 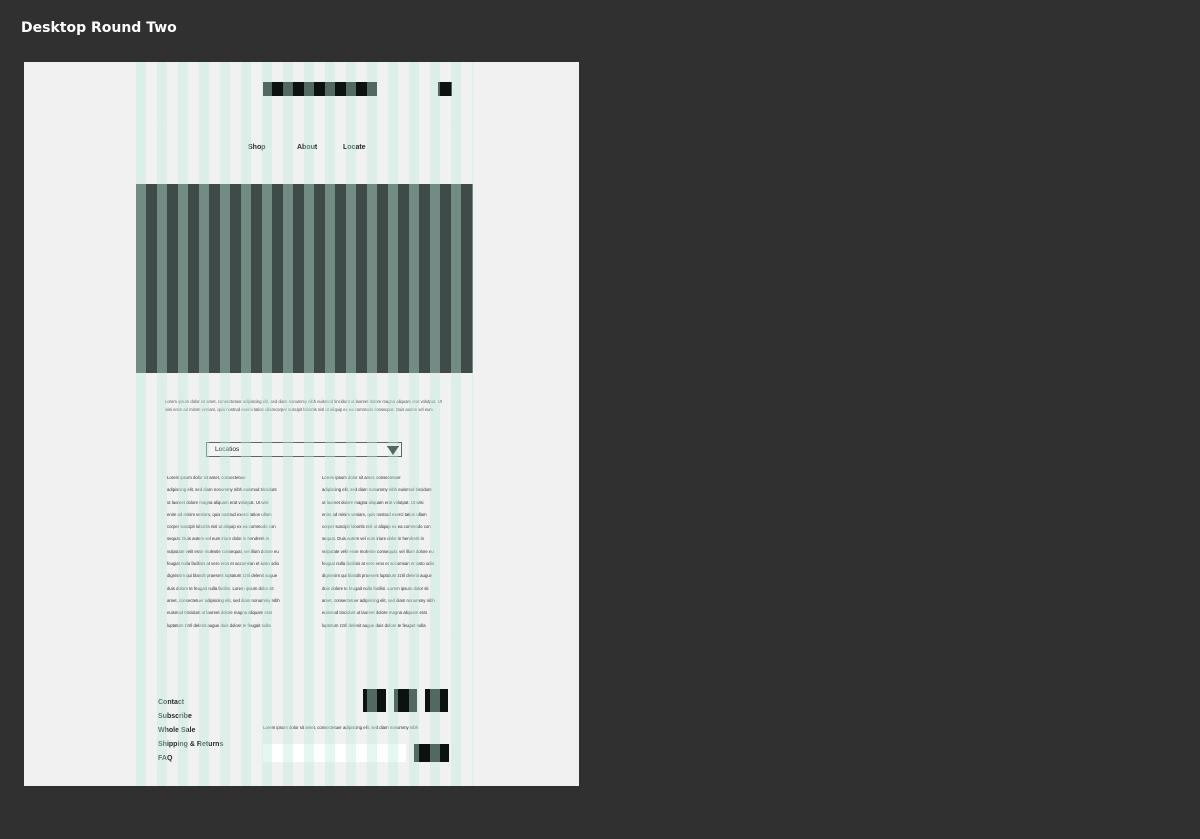 I want to click on footer-link-contact: Contact, so click(x=190, y=703).